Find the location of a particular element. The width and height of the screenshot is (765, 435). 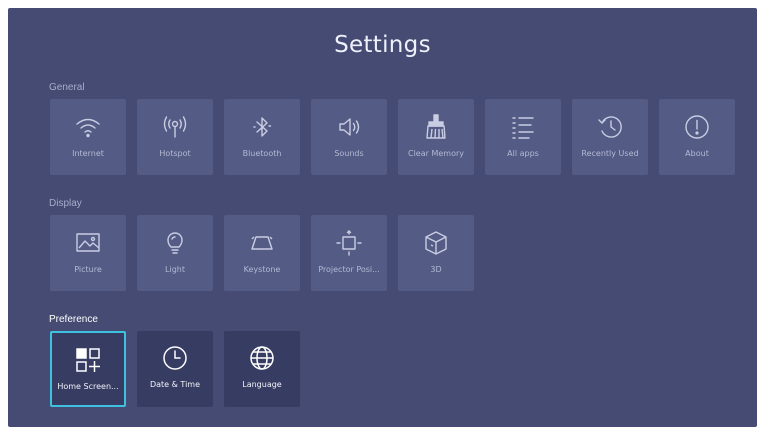

bulb-icon is located at coordinates (175, 243).